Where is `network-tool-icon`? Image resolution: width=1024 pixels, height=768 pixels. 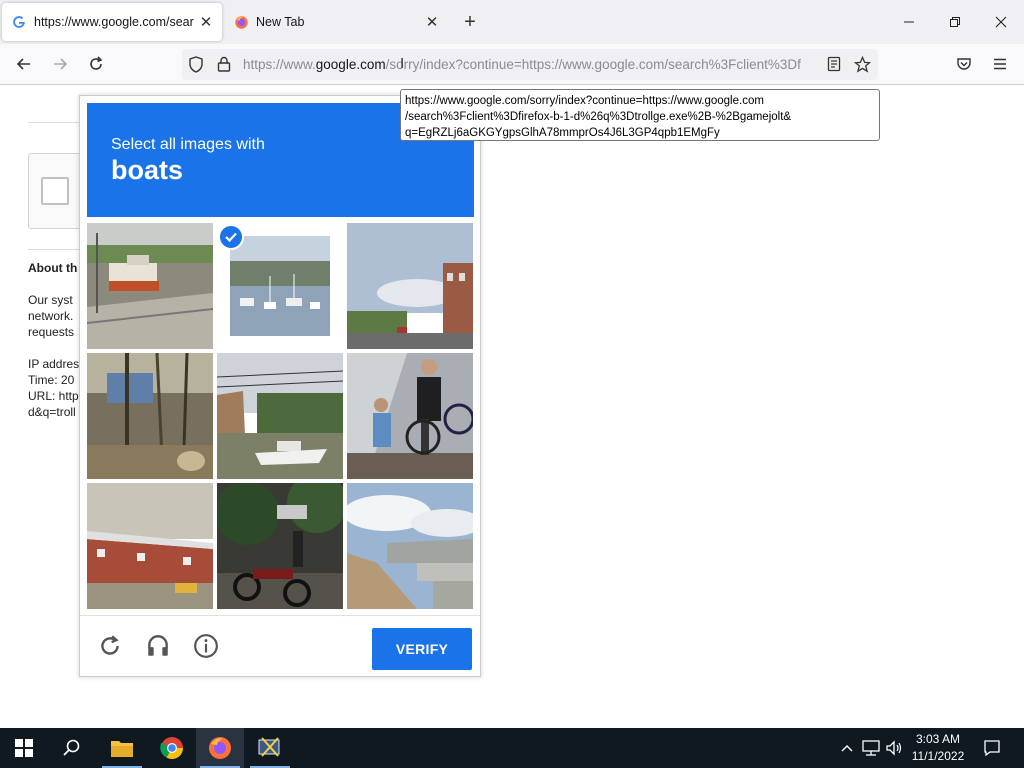
network-tool-icon is located at coordinates (270, 748).